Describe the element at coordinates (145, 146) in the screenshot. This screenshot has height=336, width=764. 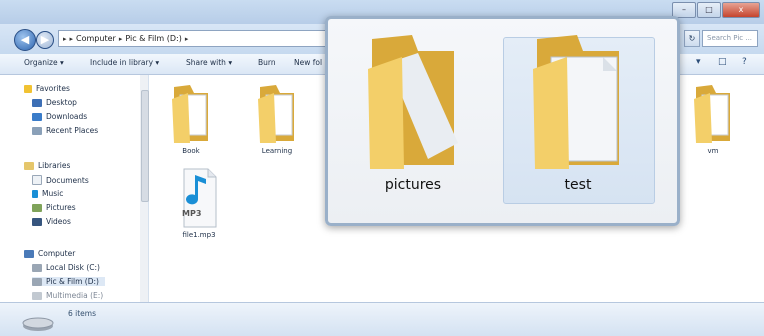
I see `sidebar-scroll-thumb` at that location.